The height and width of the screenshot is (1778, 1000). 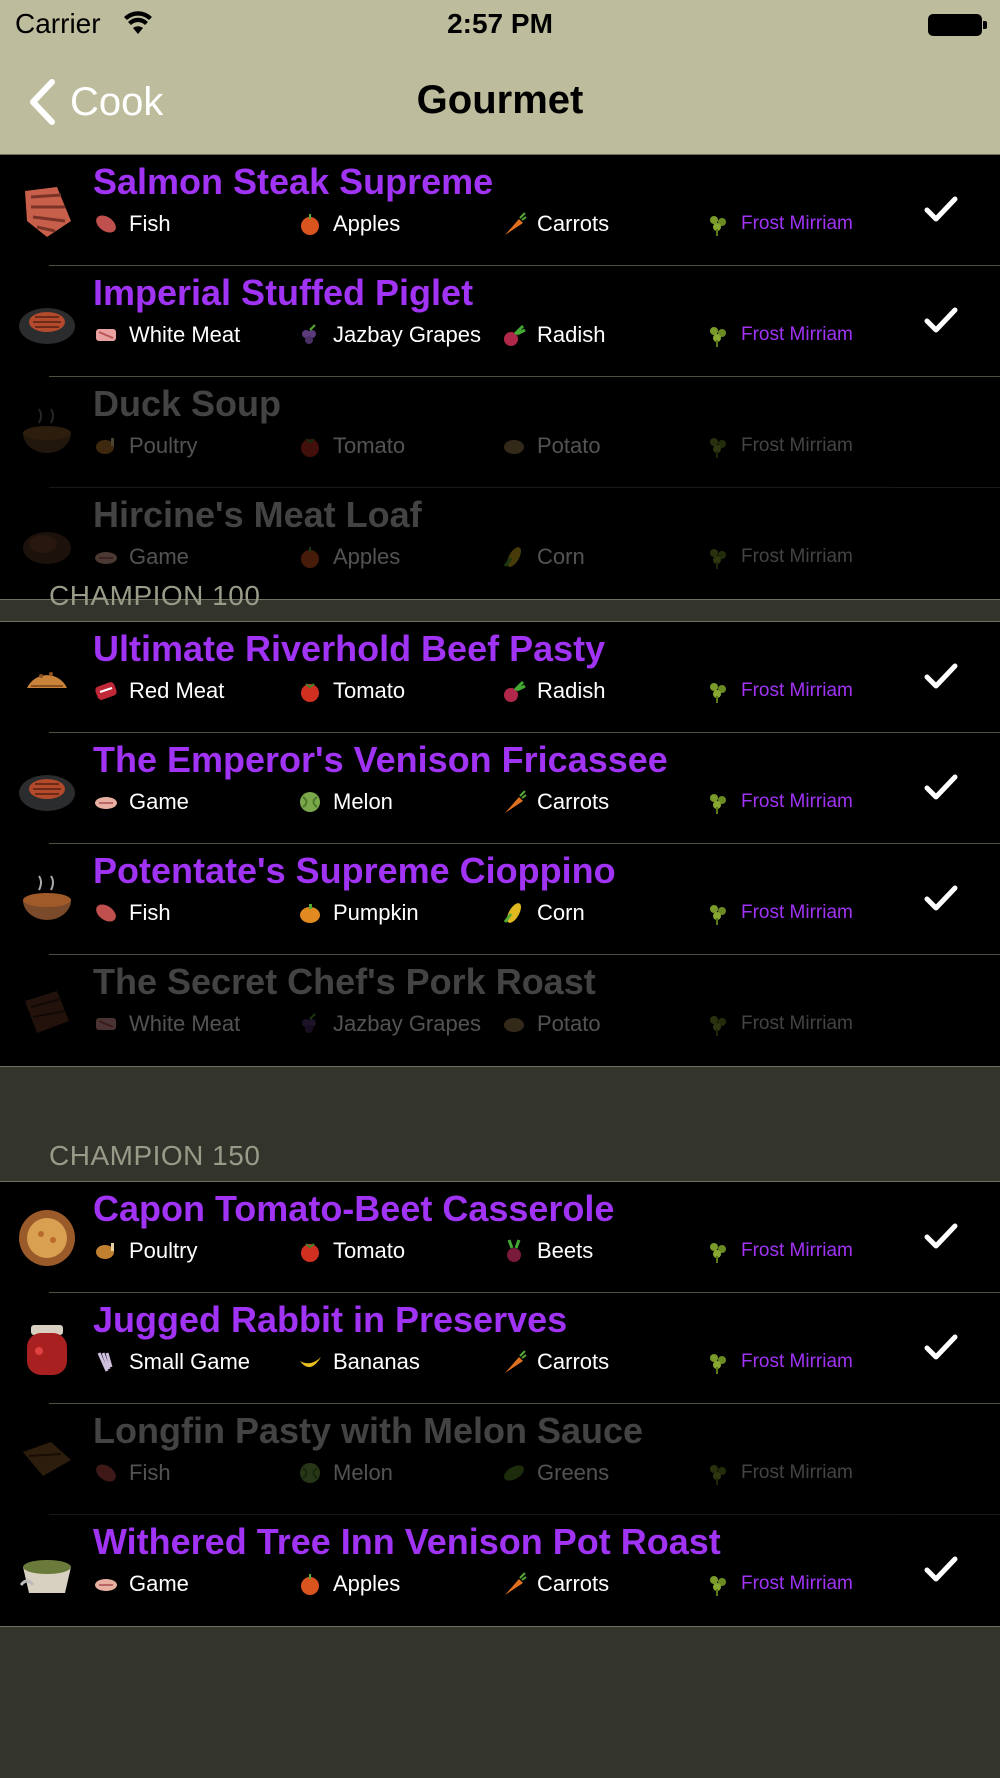 What do you see at coordinates (257, 514) in the screenshot?
I see `recipe-name: Hircine's Meat Loaf` at bounding box center [257, 514].